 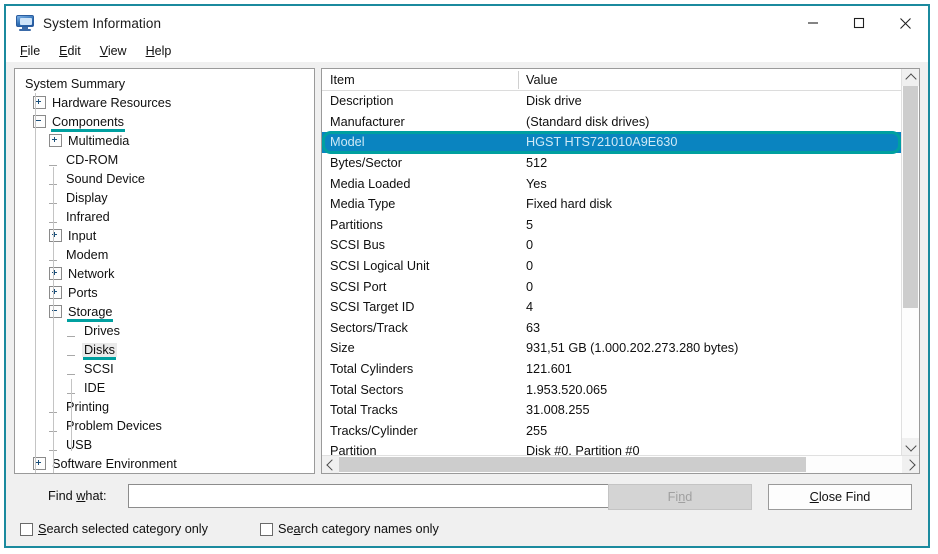 I want to click on table-row: Media Type Fixed hard disk, so click(x=611, y=204).